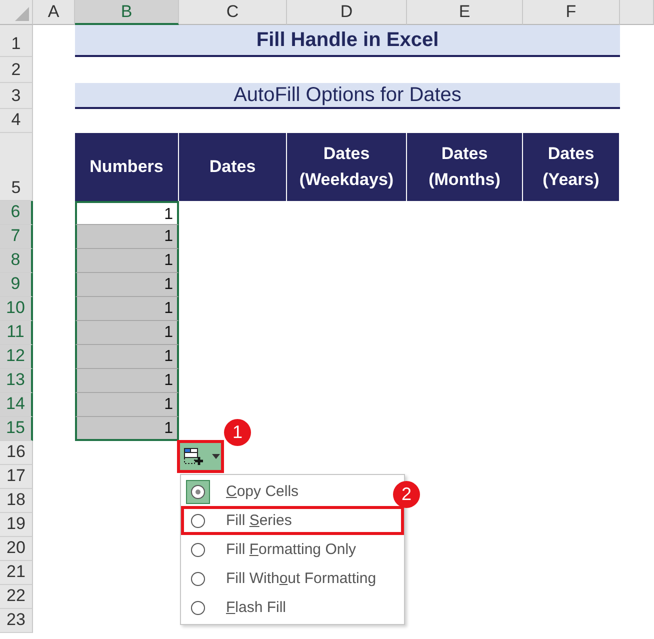 This screenshot has width=654, height=639. Describe the element at coordinates (16, 70) in the screenshot. I see `row-header: 2` at that location.